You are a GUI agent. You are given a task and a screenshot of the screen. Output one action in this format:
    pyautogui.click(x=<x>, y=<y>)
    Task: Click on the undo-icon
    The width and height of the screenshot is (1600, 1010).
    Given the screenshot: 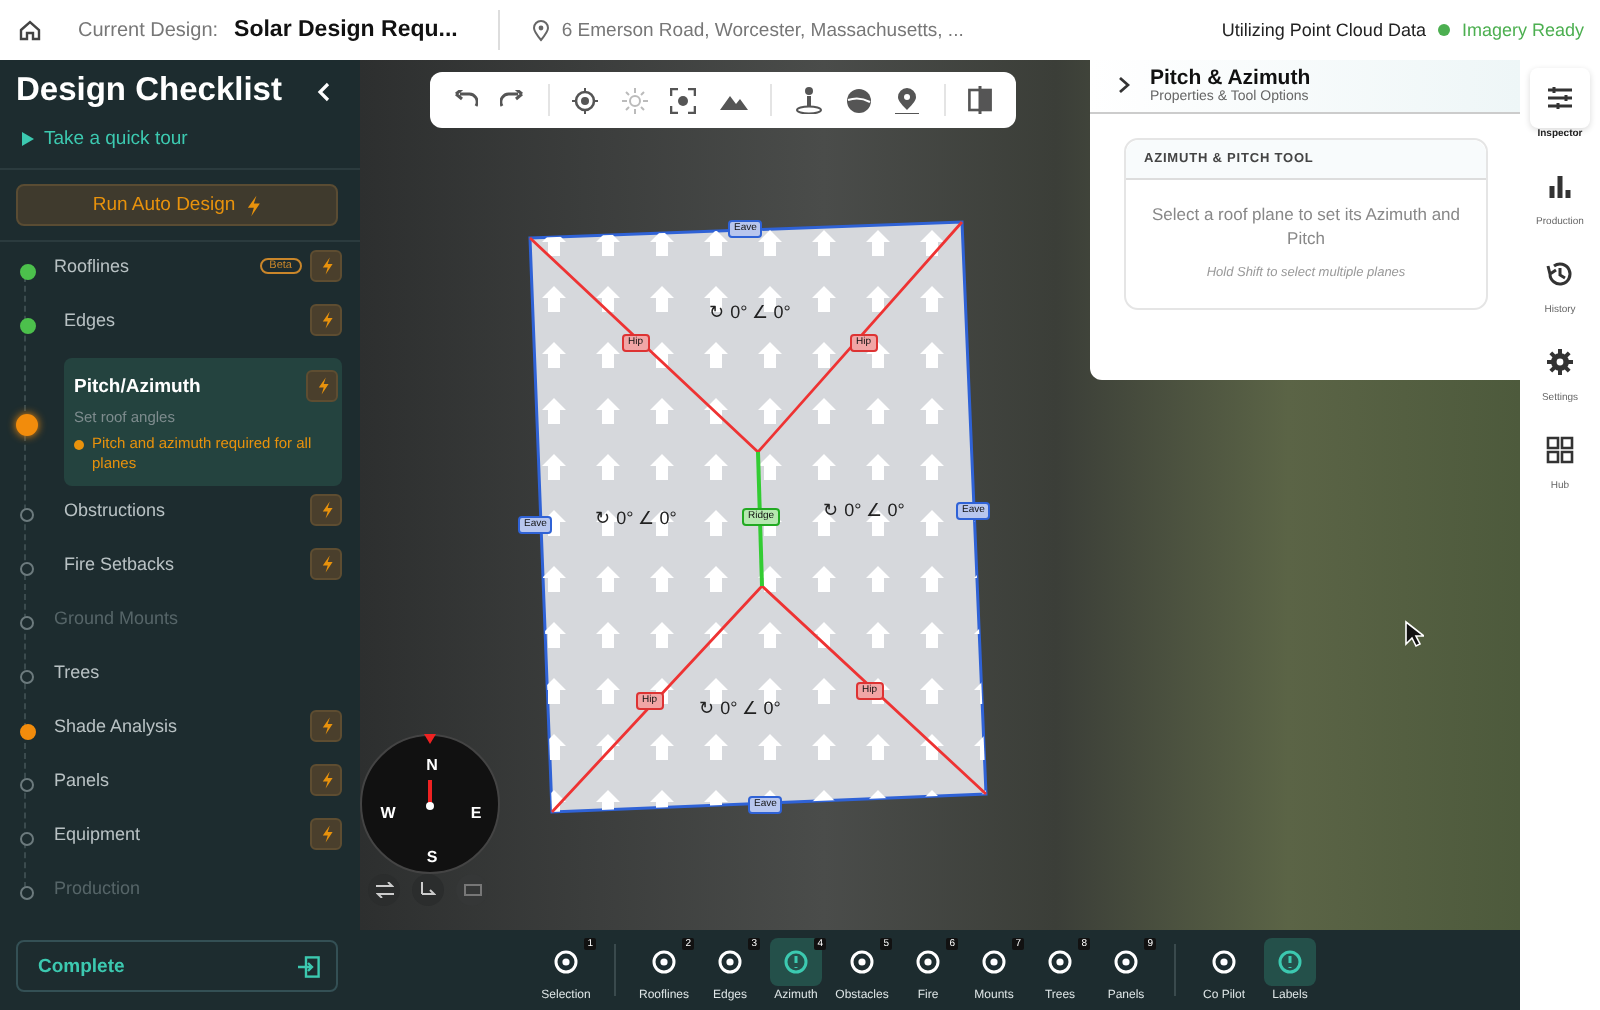 What is the action you would take?
    pyautogui.click(x=465, y=100)
    